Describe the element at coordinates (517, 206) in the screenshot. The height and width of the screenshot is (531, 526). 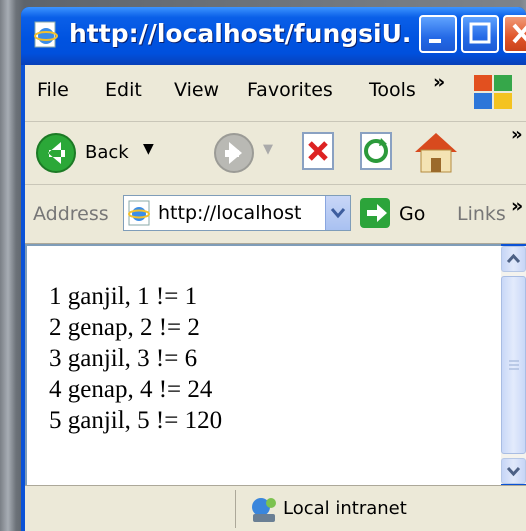
I see `links-overflow-chevron: »` at that location.